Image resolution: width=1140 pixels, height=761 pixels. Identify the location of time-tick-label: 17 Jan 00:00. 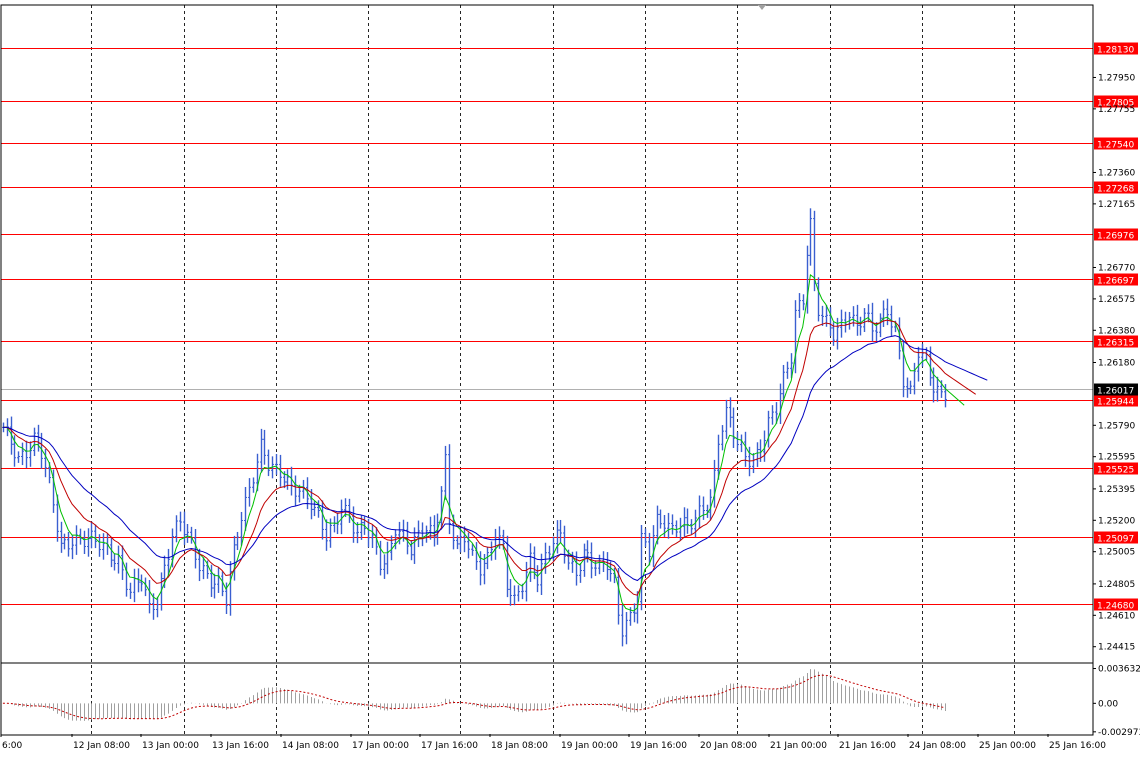
(380, 746).